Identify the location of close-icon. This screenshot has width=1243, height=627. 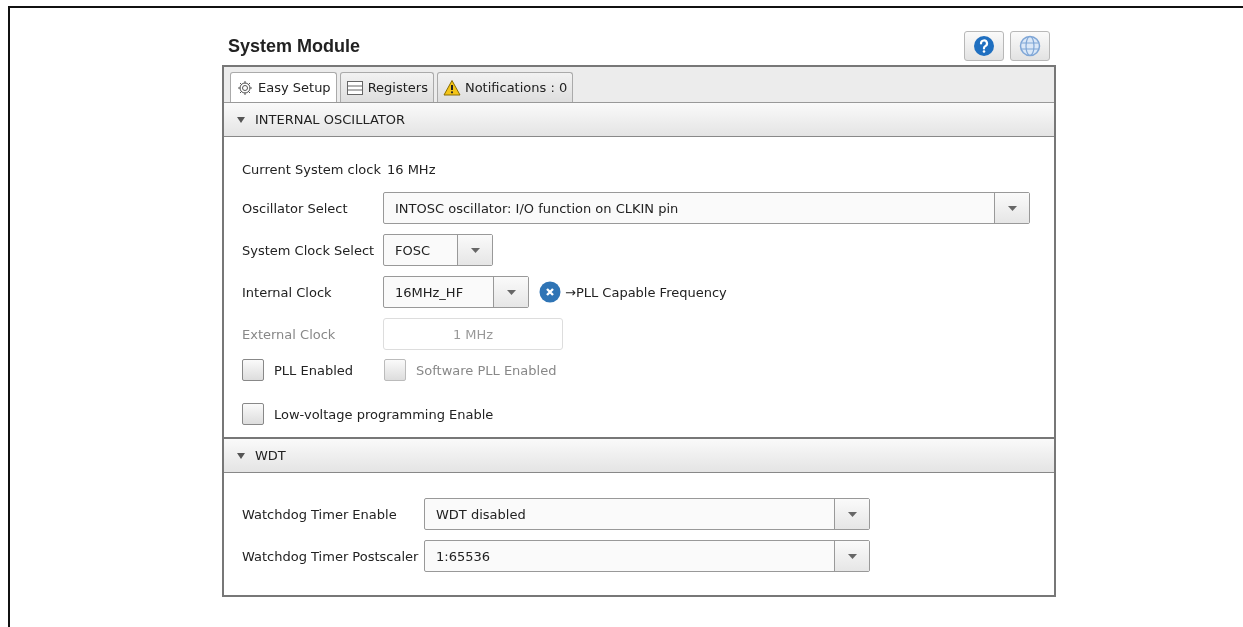
(550, 292).